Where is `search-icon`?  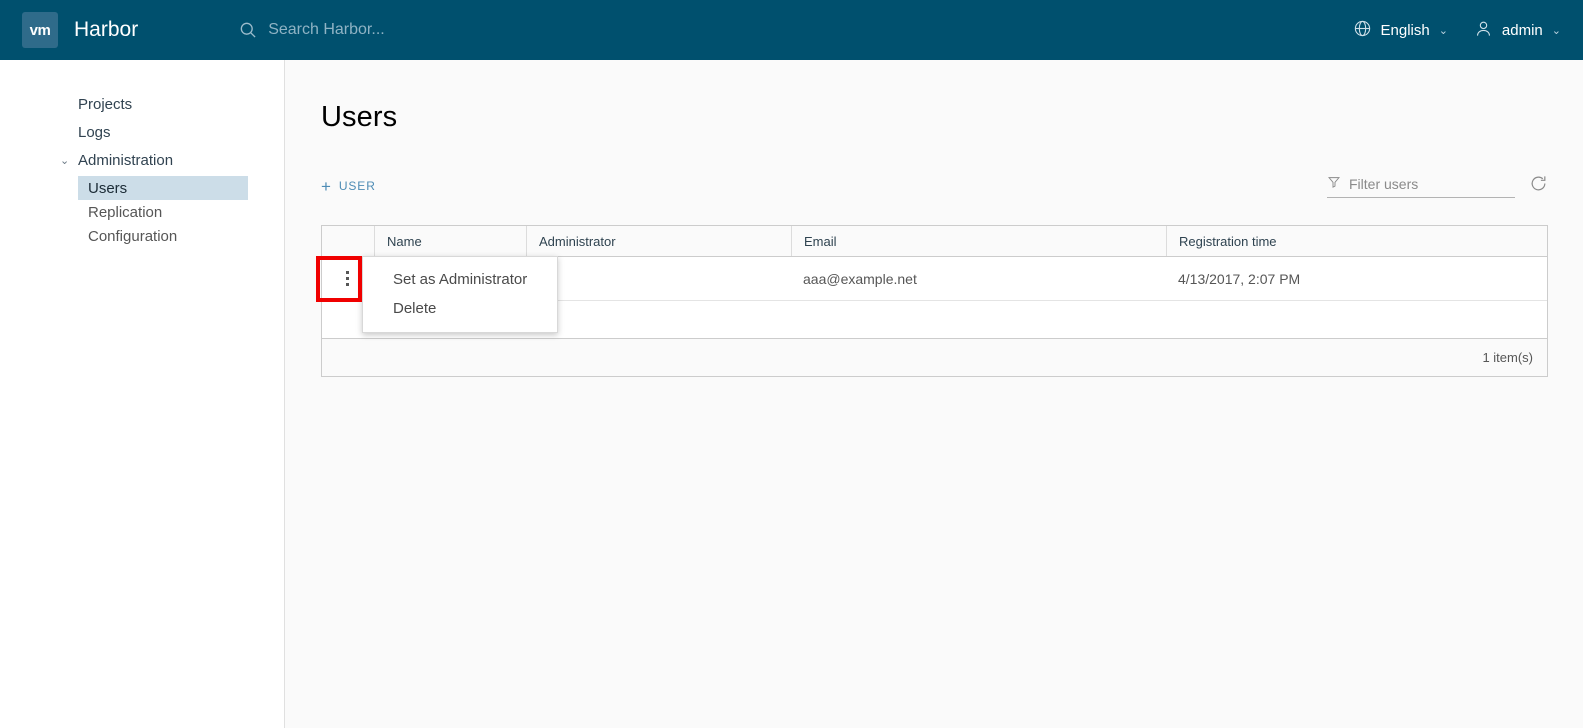
search-icon is located at coordinates (248, 30).